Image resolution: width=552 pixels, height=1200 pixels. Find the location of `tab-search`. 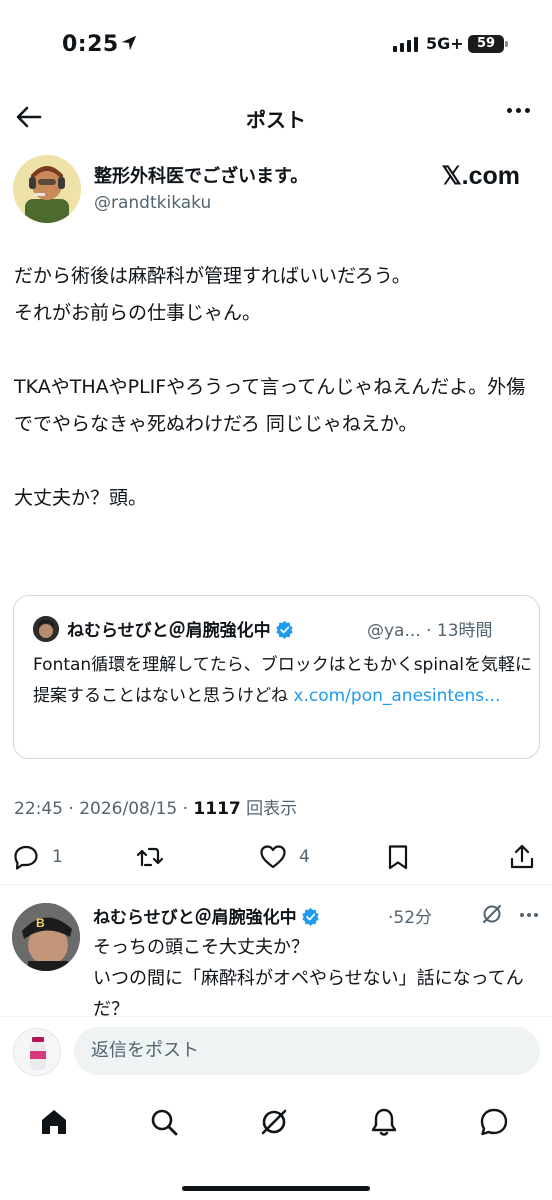

tab-search is located at coordinates (164, 1122).